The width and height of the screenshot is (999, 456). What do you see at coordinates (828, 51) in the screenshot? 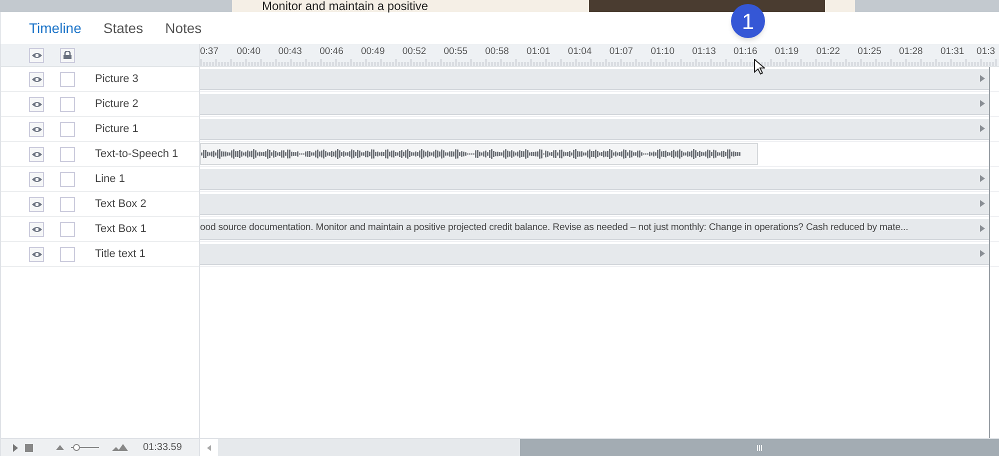
I see `ruler-label: 01:22` at bounding box center [828, 51].